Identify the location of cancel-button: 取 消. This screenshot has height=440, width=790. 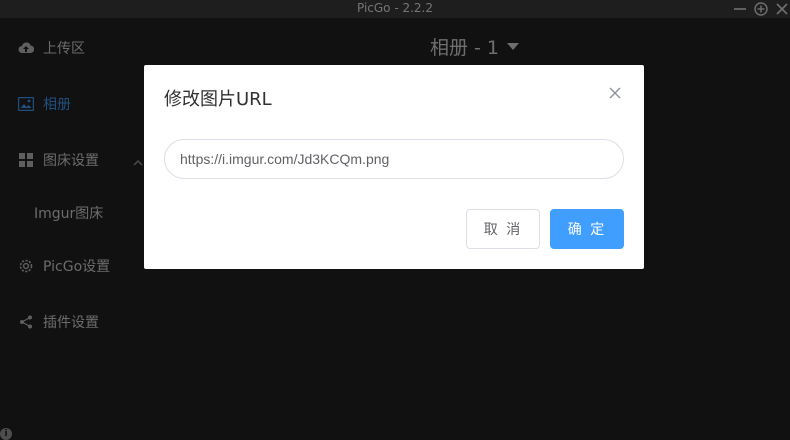
(503, 229).